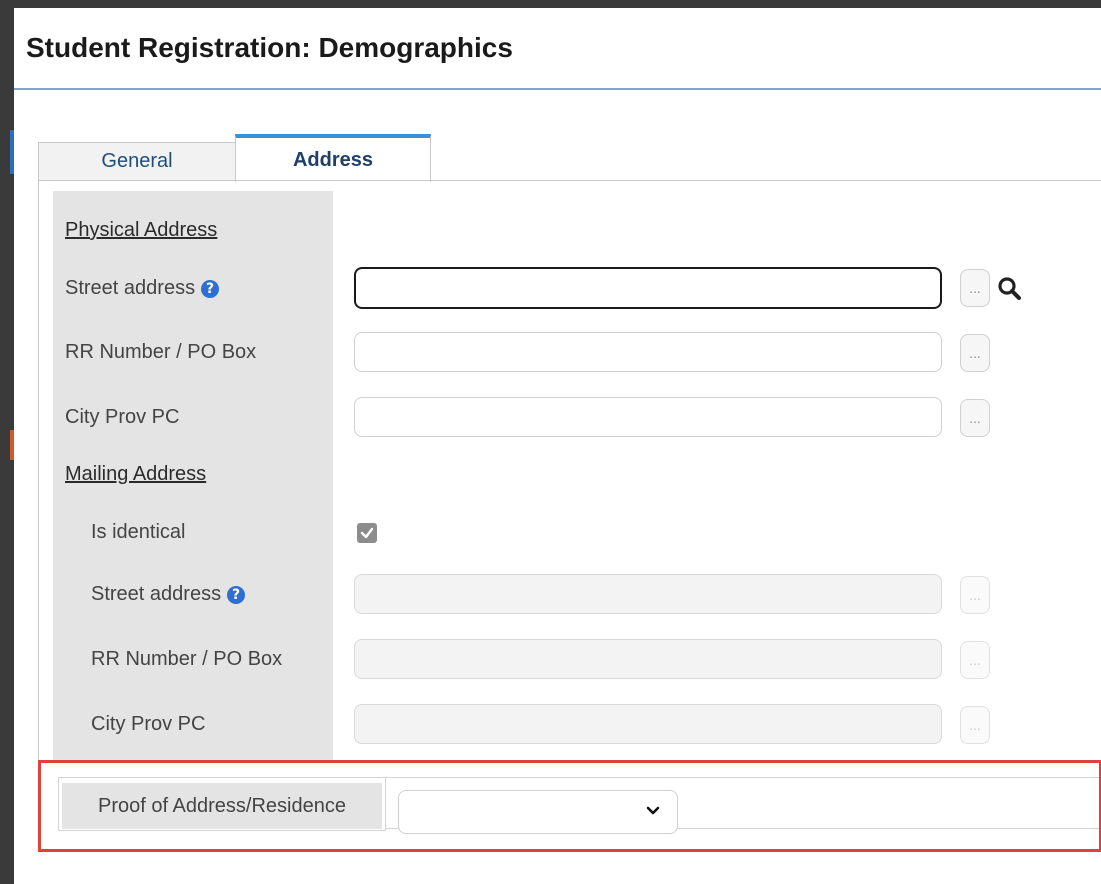 This screenshot has height=884, width=1101. Describe the element at coordinates (156, 594) in the screenshot. I see `mailing-street-label-text: Street address` at that location.